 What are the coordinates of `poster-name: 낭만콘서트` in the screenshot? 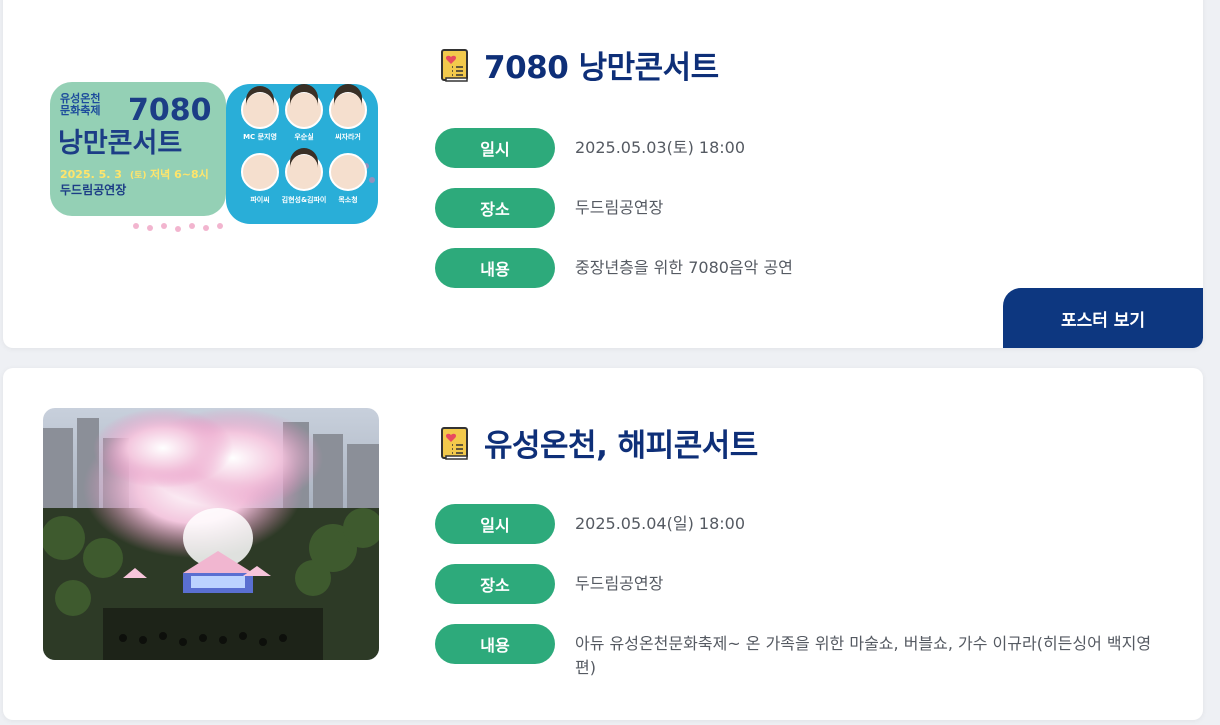 It's located at (120, 143).